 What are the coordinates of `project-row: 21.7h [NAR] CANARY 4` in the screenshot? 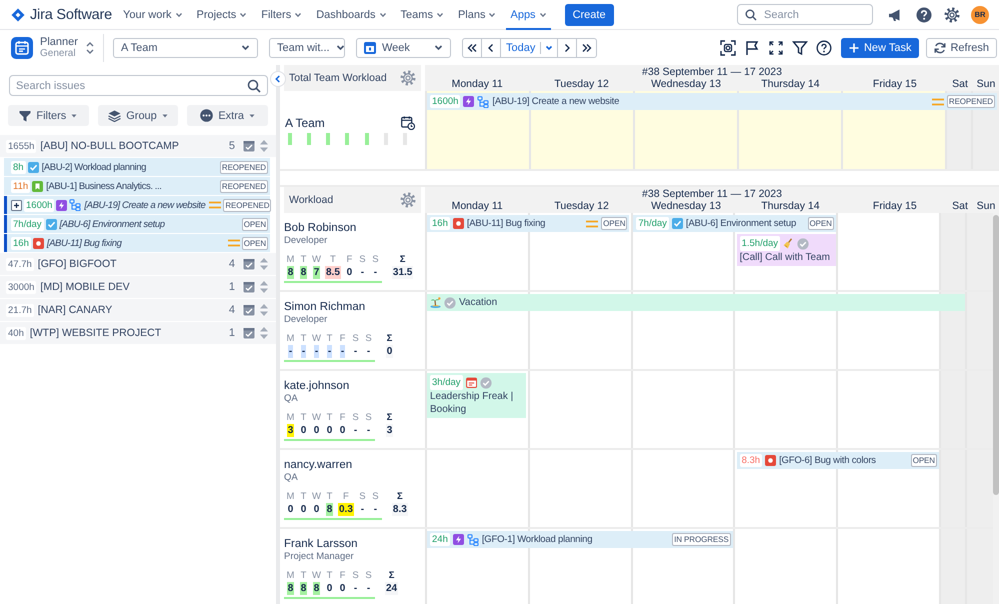 It's located at (138, 310).